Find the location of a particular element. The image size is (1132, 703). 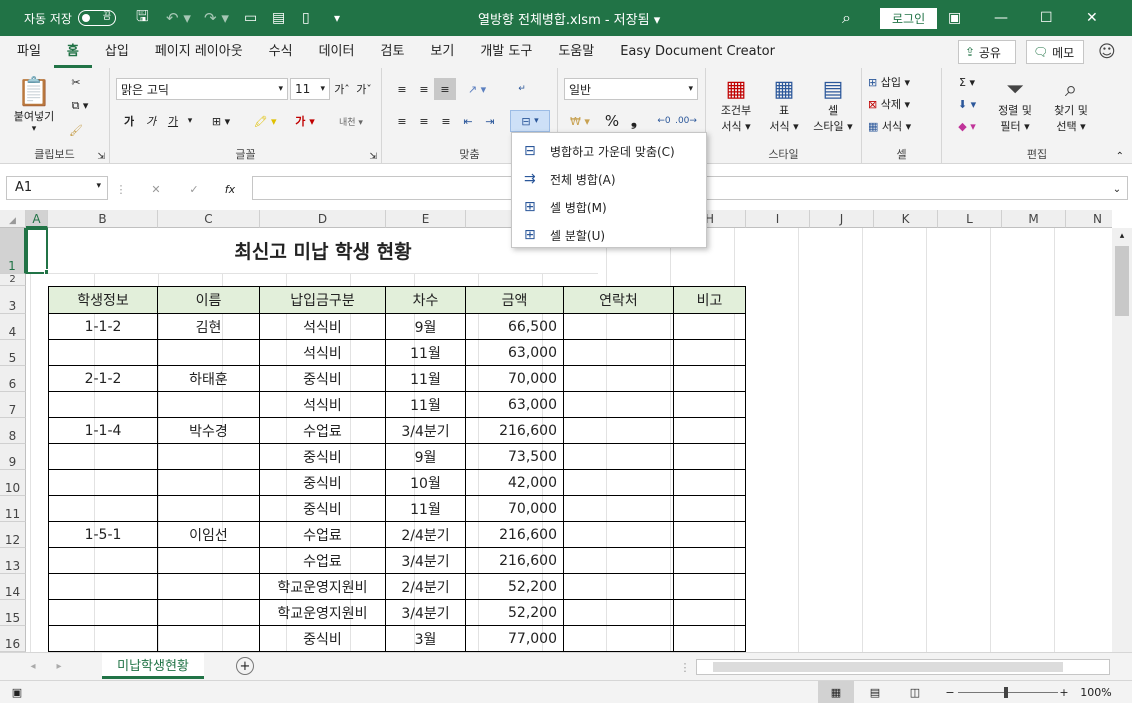

currency-icon: ₩ ▾ is located at coordinates (580, 121).